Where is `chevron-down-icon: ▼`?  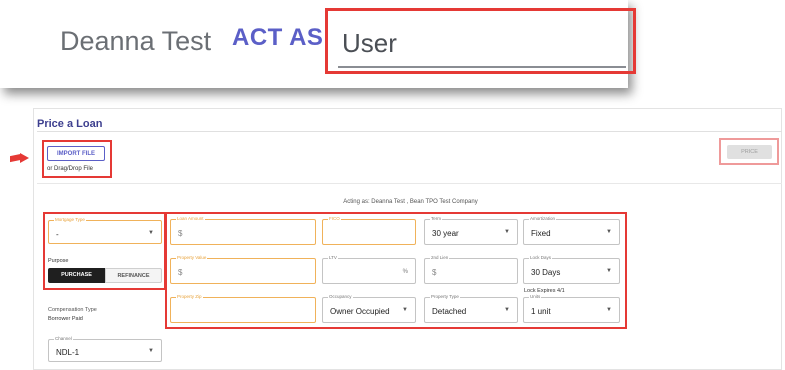
chevron-down-icon: ▼ is located at coordinates (151, 351).